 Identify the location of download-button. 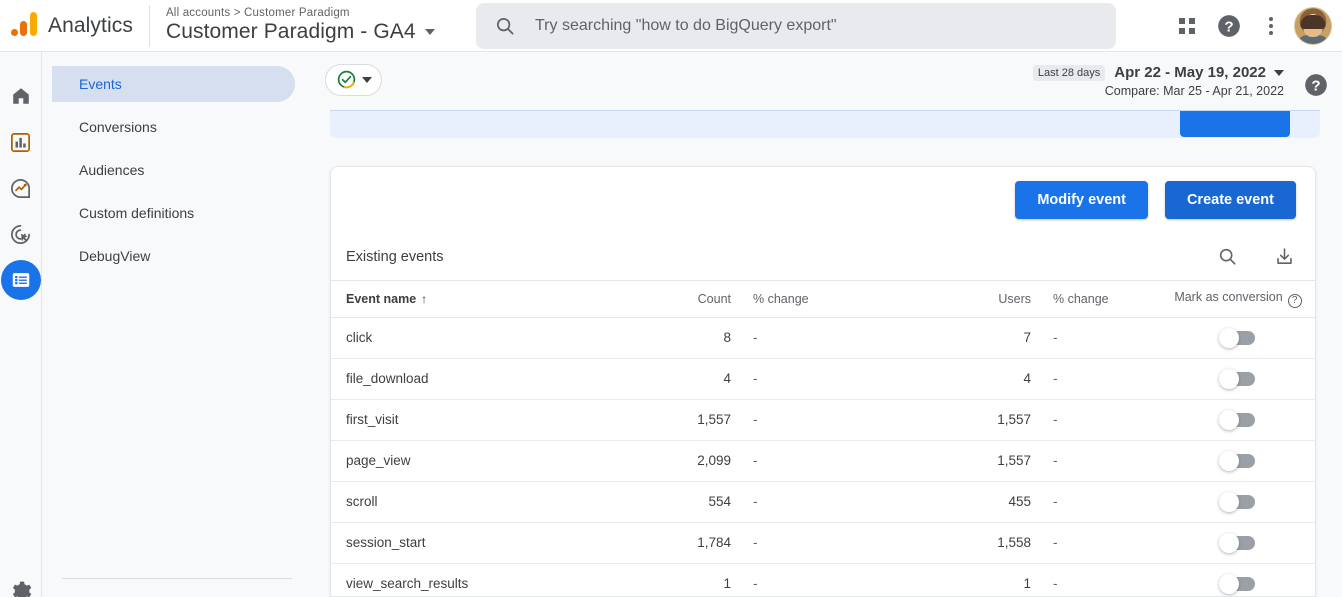
(1284, 256).